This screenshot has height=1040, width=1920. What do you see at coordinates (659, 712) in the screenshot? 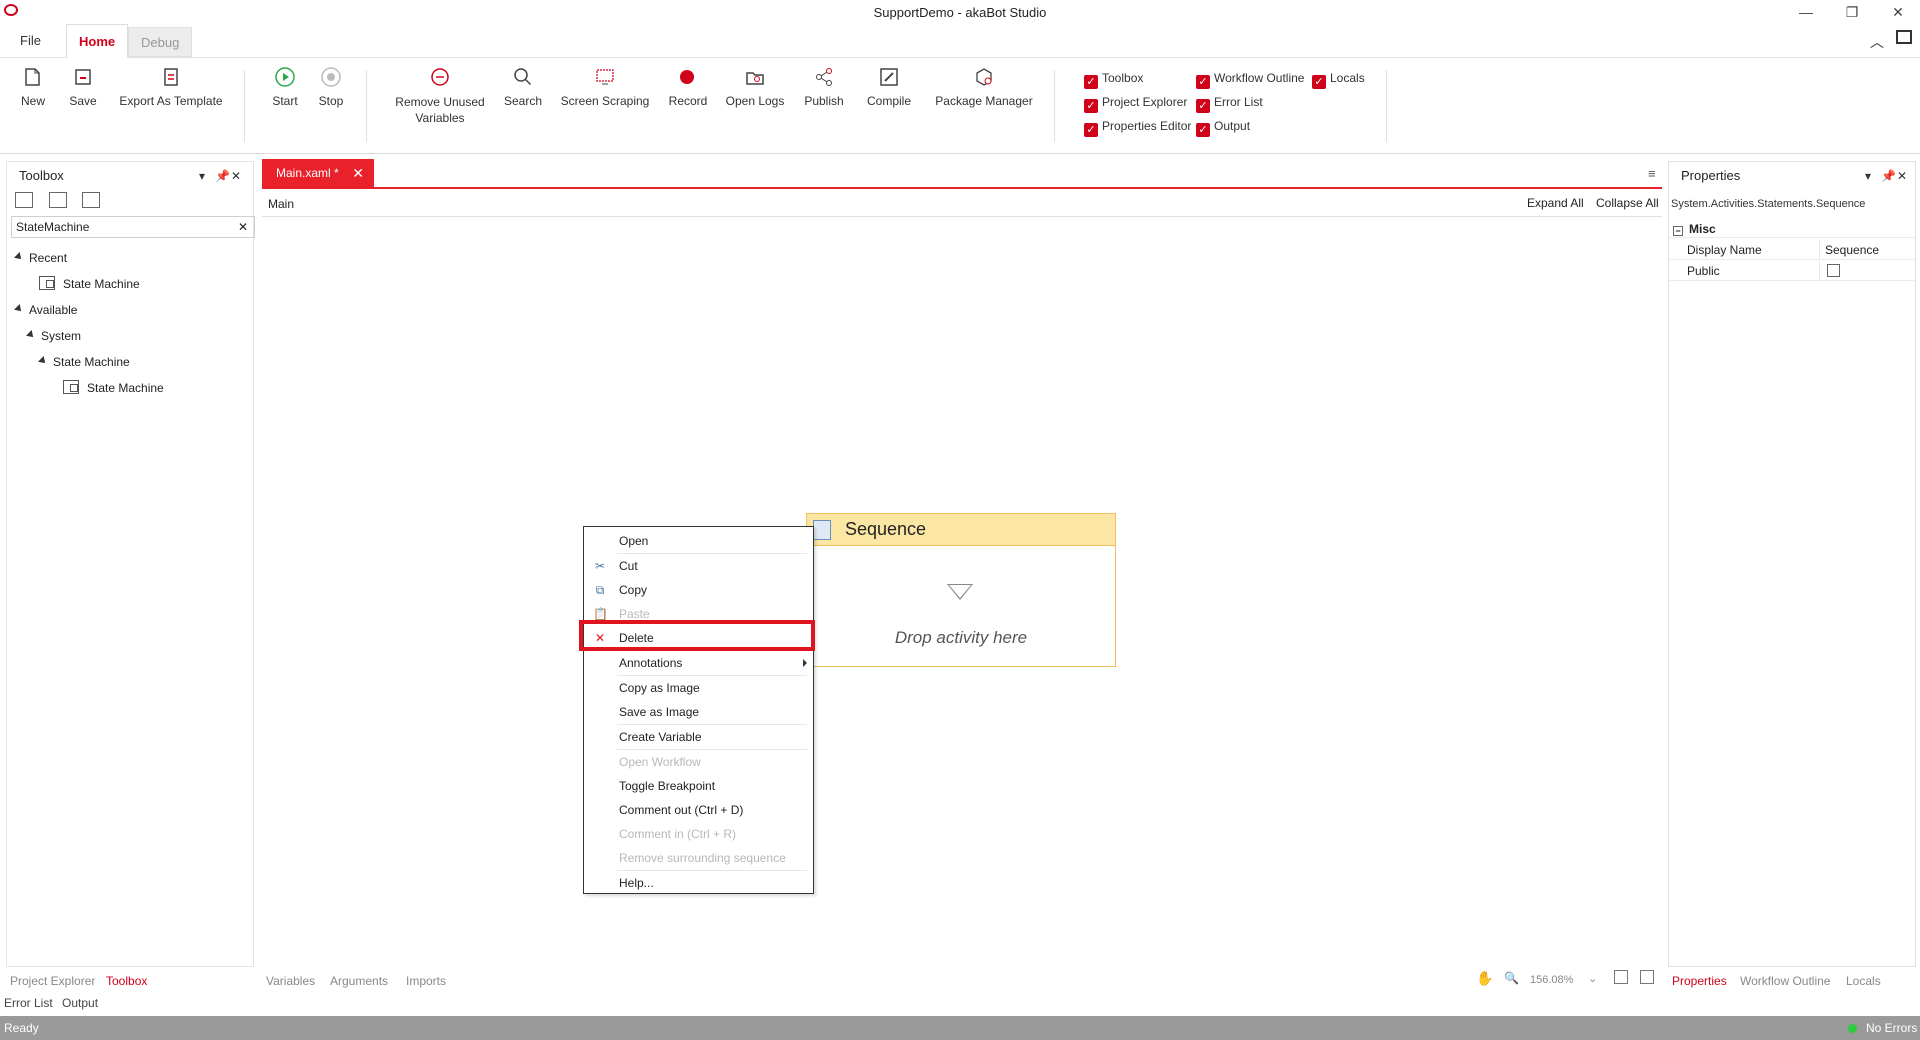
I see `menu-label: Save as Image` at bounding box center [659, 712].